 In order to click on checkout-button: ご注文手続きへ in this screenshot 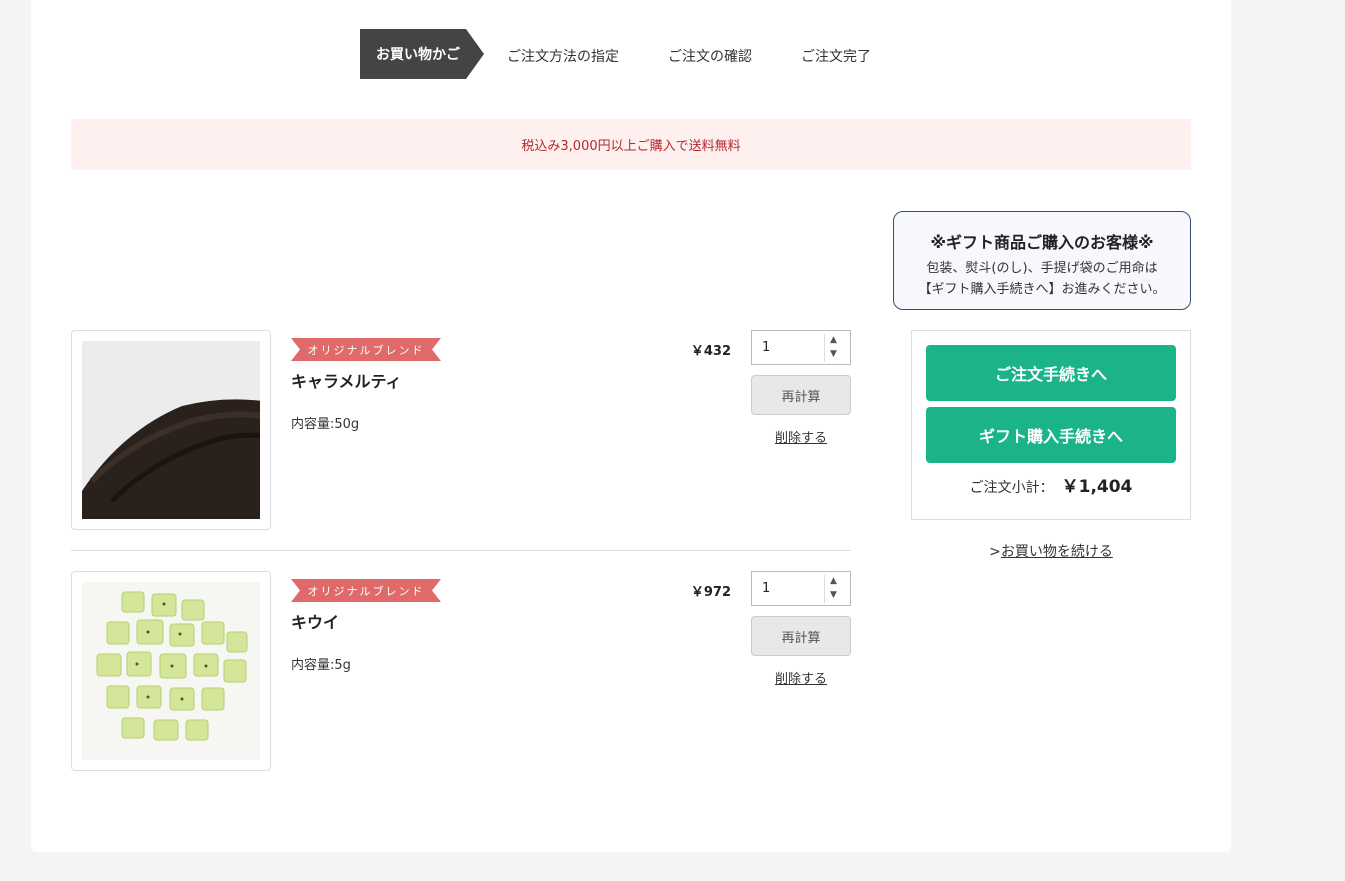, I will do `click(1051, 373)`.